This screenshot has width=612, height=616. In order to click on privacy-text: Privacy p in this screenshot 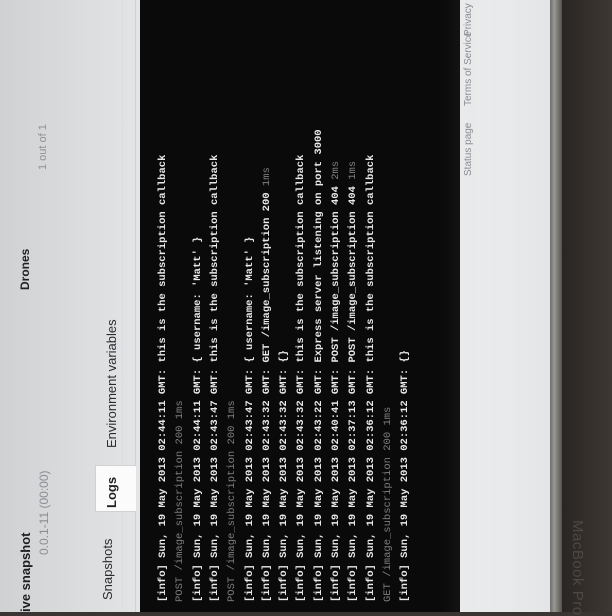, I will do `click(468, 18)`.